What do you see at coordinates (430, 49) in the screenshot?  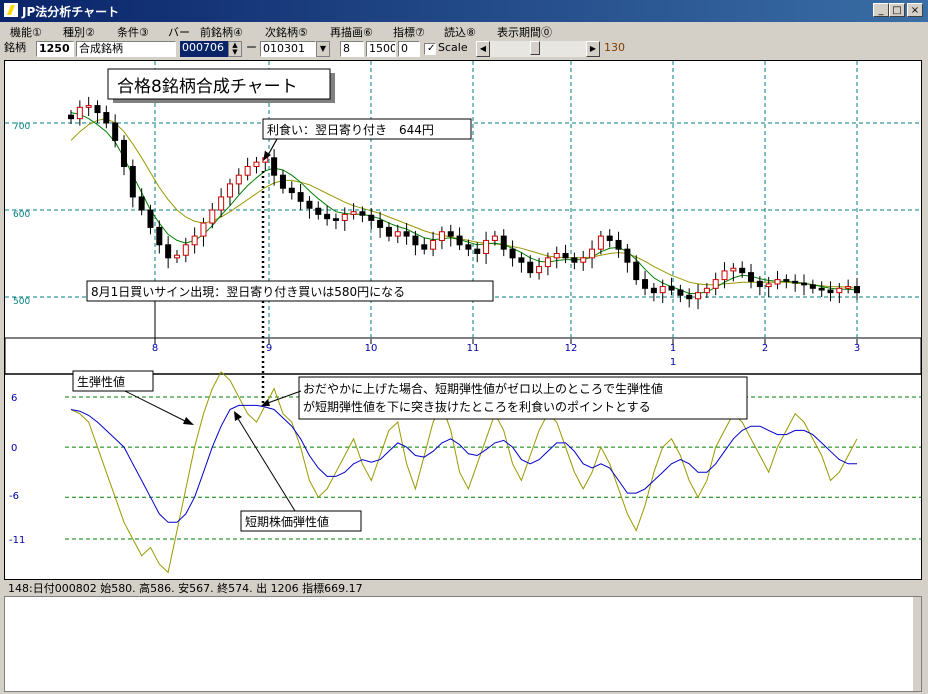 I see `scale-checkbox: ✓` at bounding box center [430, 49].